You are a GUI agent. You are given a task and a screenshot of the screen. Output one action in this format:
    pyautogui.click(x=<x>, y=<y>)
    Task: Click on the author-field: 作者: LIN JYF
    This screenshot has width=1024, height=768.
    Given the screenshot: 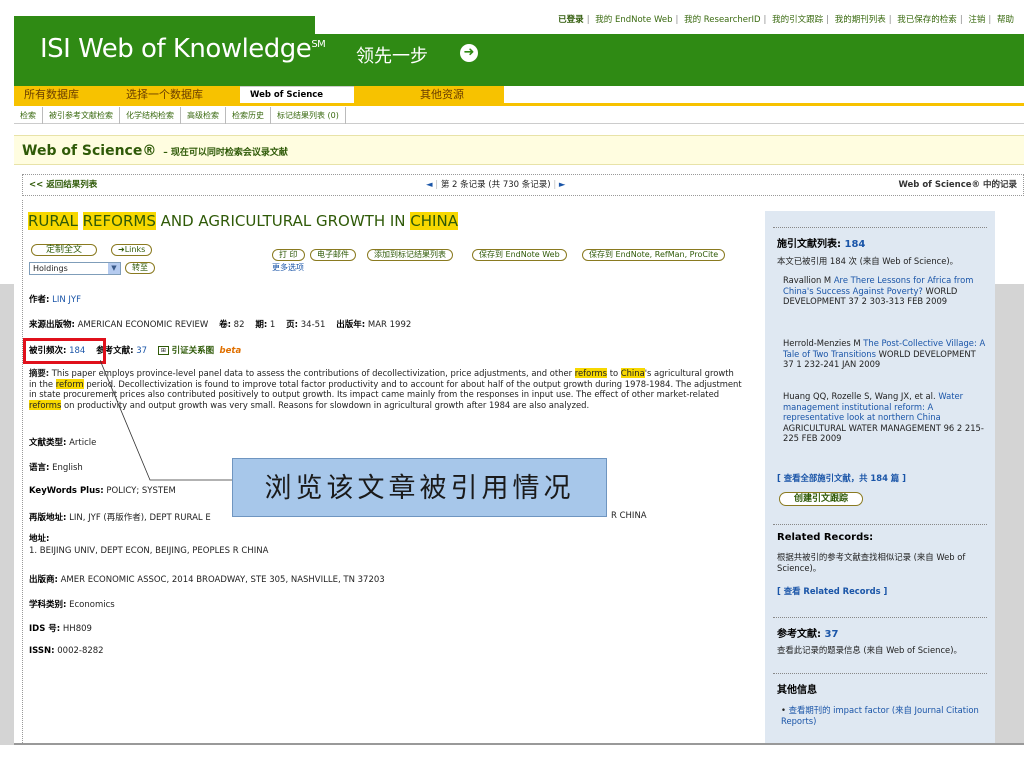 What is the action you would take?
    pyautogui.click(x=55, y=300)
    